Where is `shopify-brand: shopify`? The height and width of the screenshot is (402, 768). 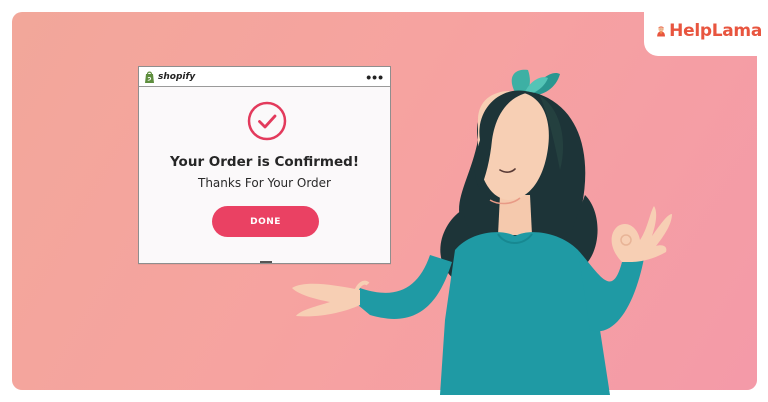
shopify-brand: shopify is located at coordinates (169, 77).